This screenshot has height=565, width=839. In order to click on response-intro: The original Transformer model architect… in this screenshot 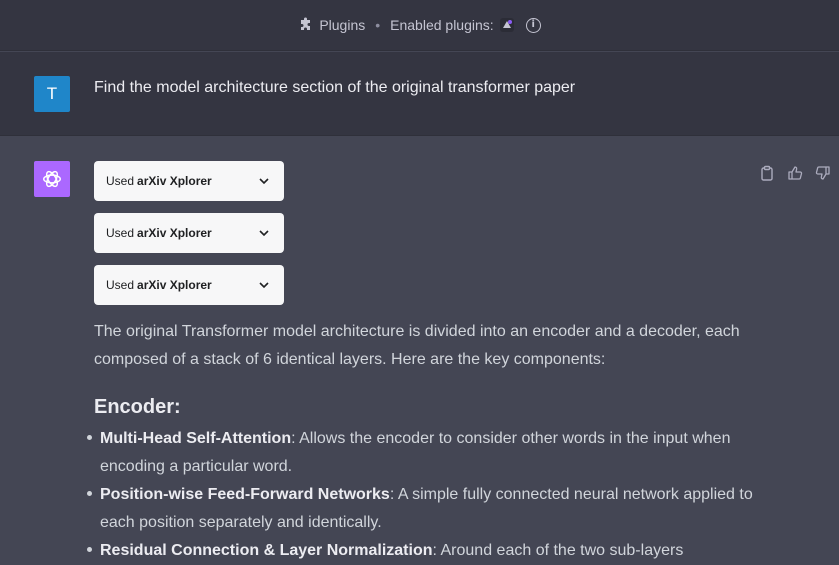, I will do `click(417, 345)`.